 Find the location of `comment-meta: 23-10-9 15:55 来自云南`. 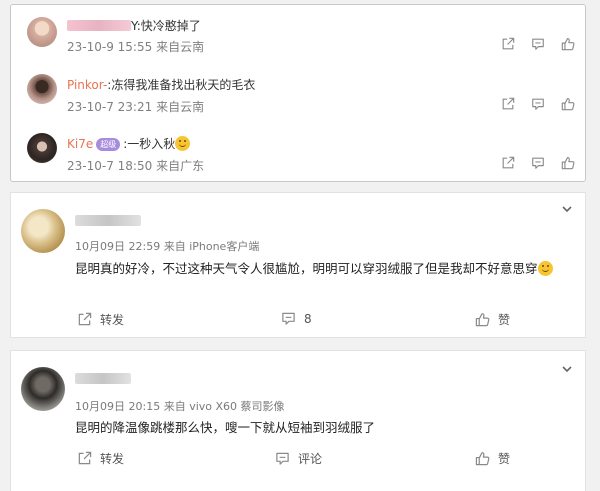

comment-meta: 23-10-9 15:55 来自云南 is located at coordinates (135, 46).